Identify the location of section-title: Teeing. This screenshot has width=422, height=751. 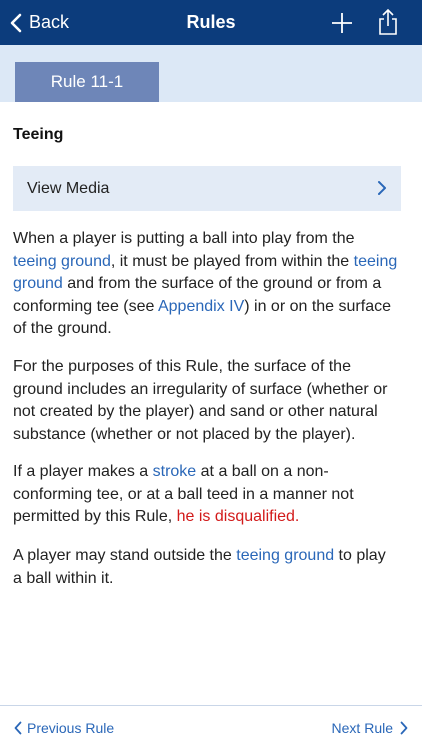
(38, 134).